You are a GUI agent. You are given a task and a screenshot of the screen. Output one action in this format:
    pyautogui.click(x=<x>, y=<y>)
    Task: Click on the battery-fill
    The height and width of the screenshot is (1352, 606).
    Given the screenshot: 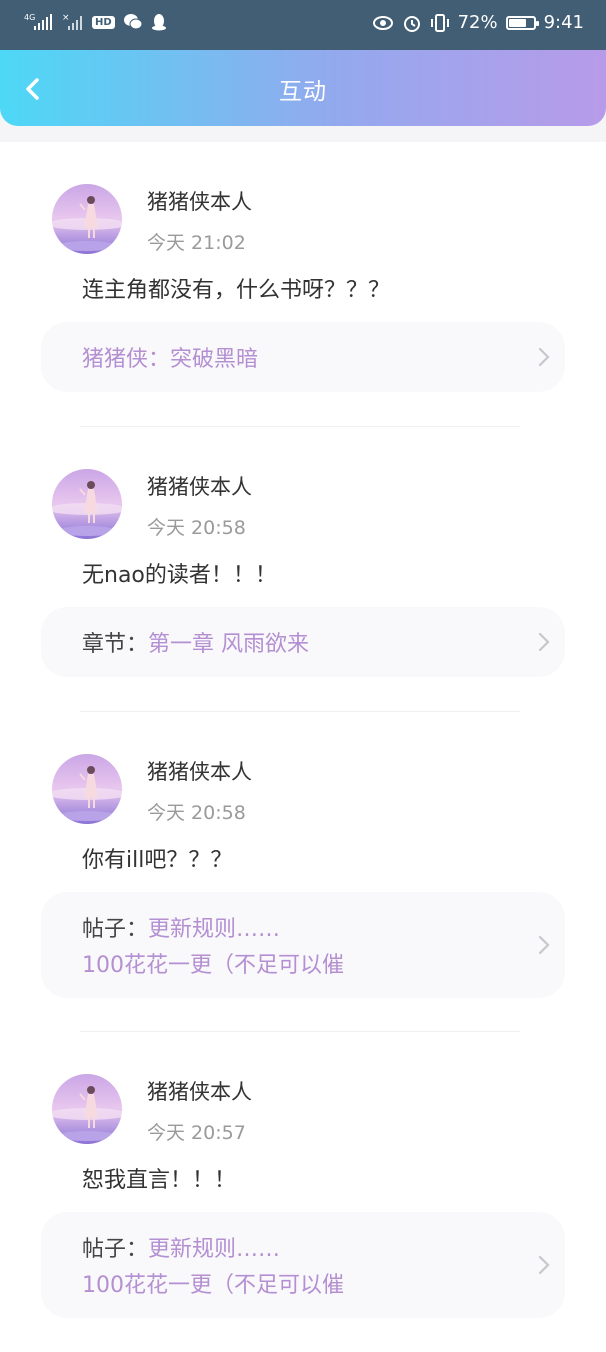 What is the action you would take?
    pyautogui.click(x=517, y=22)
    